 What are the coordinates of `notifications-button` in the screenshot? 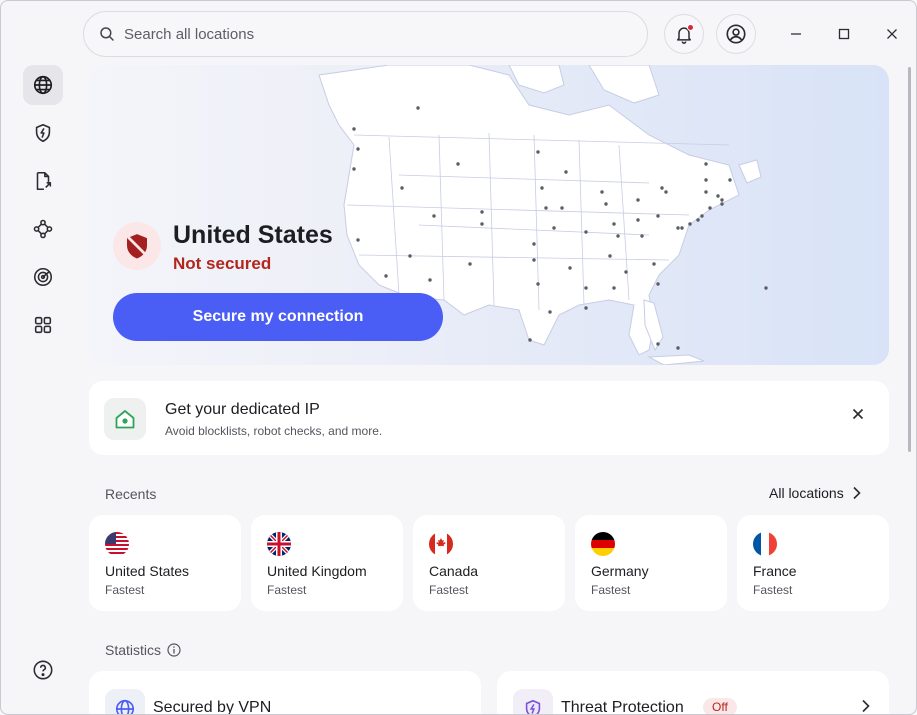 It's located at (684, 34).